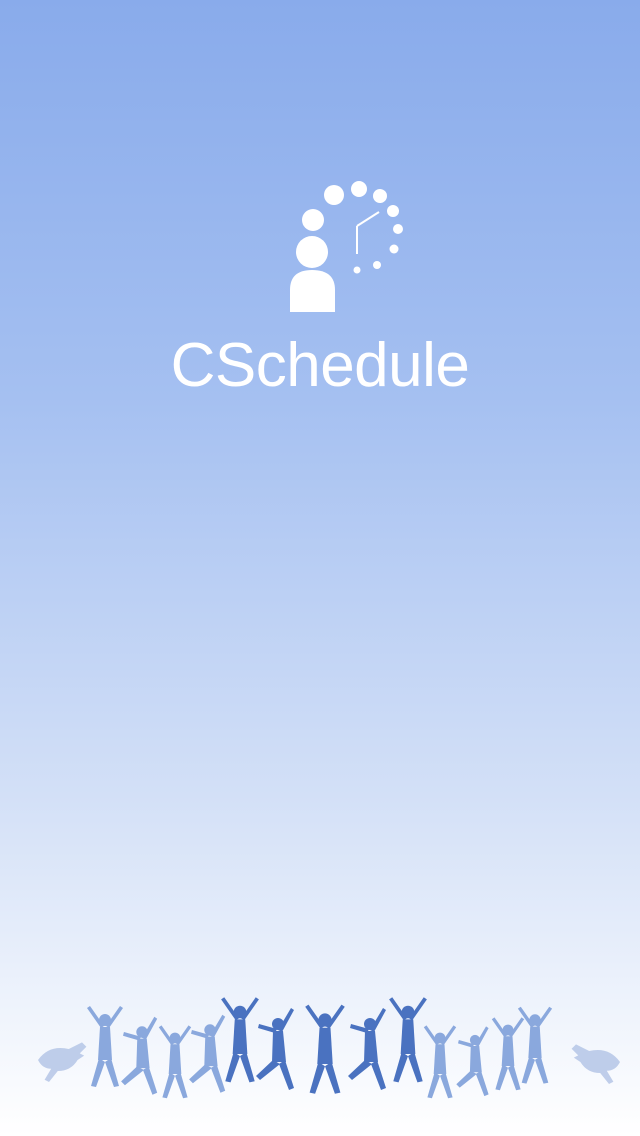  What do you see at coordinates (320, 365) in the screenshot?
I see `app-title: CSchedule` at bounding box center [320, 365].